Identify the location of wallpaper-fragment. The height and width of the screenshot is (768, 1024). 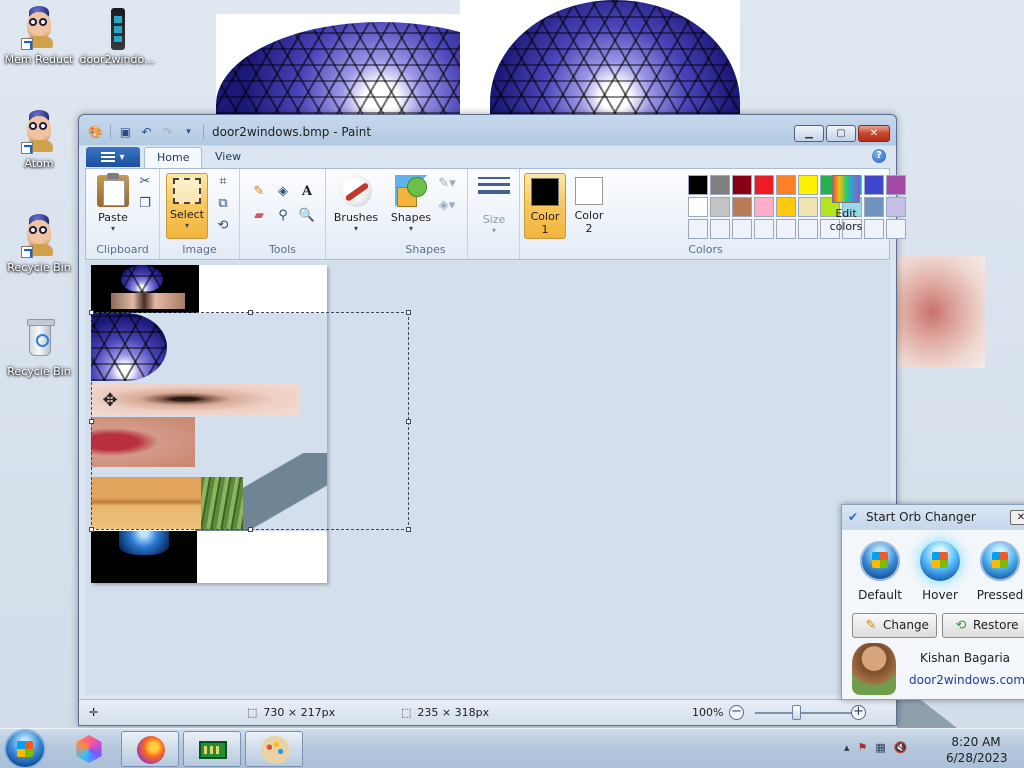
(941, 312).